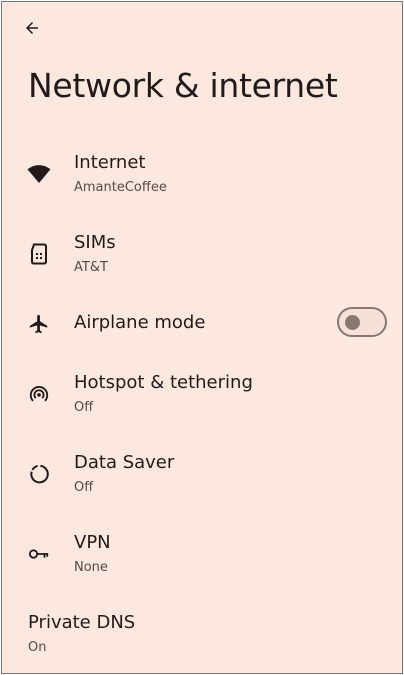  What do you see at coordinates (37, 647) in the screenshot?
I see `private-dns-subtitle: On` at bounding box center [37, 647].